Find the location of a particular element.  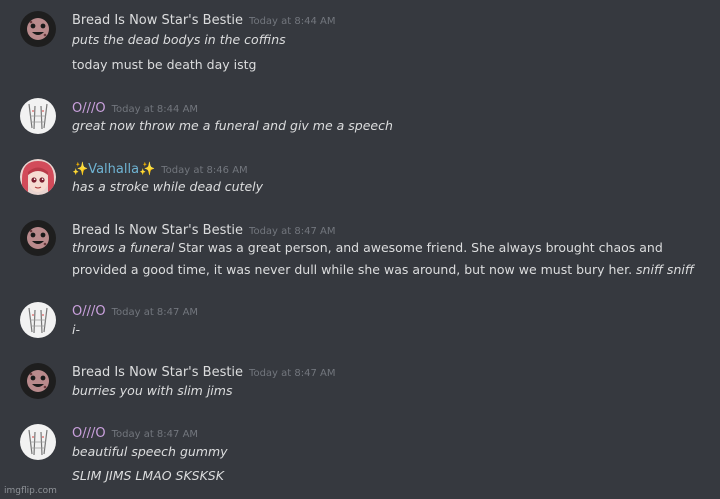

timestamp: Today at 8:46 AM is located at coordinates (204, 170).